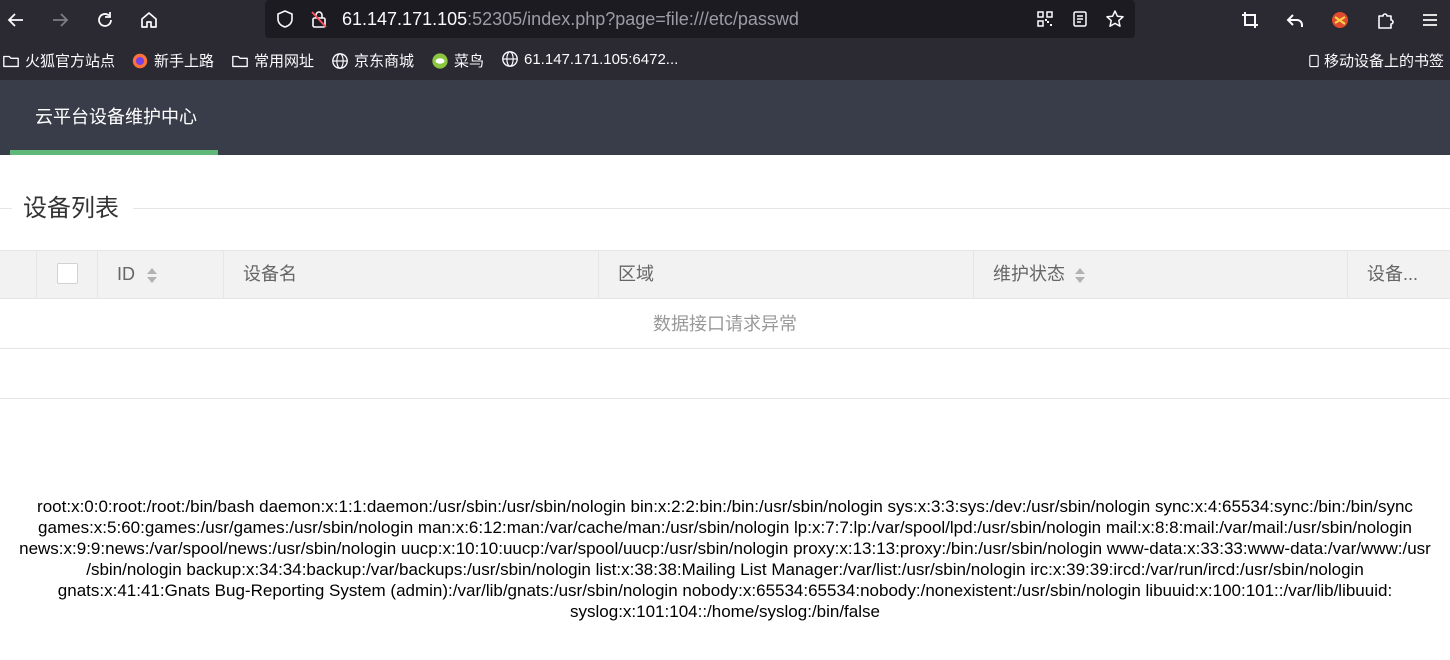 Image resolution: width=1450 pixels, height=660 pixels. I want to click on bookmark-star-icon, so click(1115, 19).